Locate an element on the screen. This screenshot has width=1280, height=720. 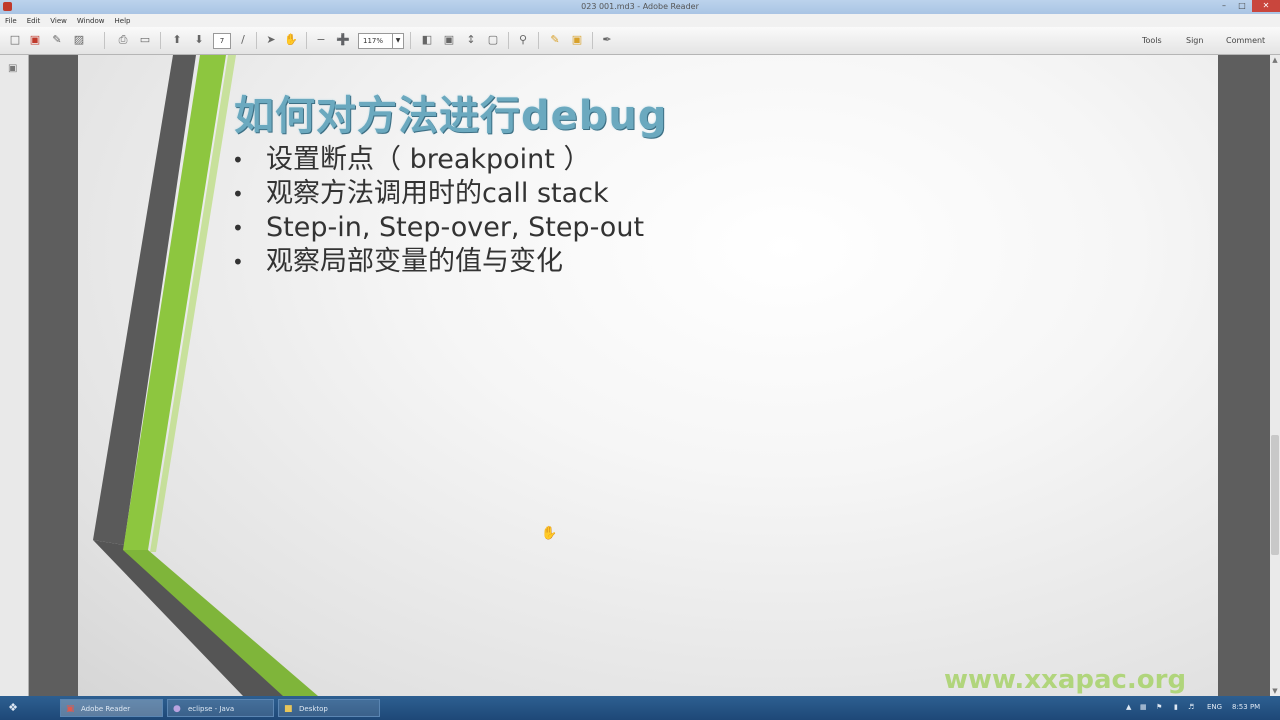
sign-pen-icon: ✒ is located at coordinates (607, 40).